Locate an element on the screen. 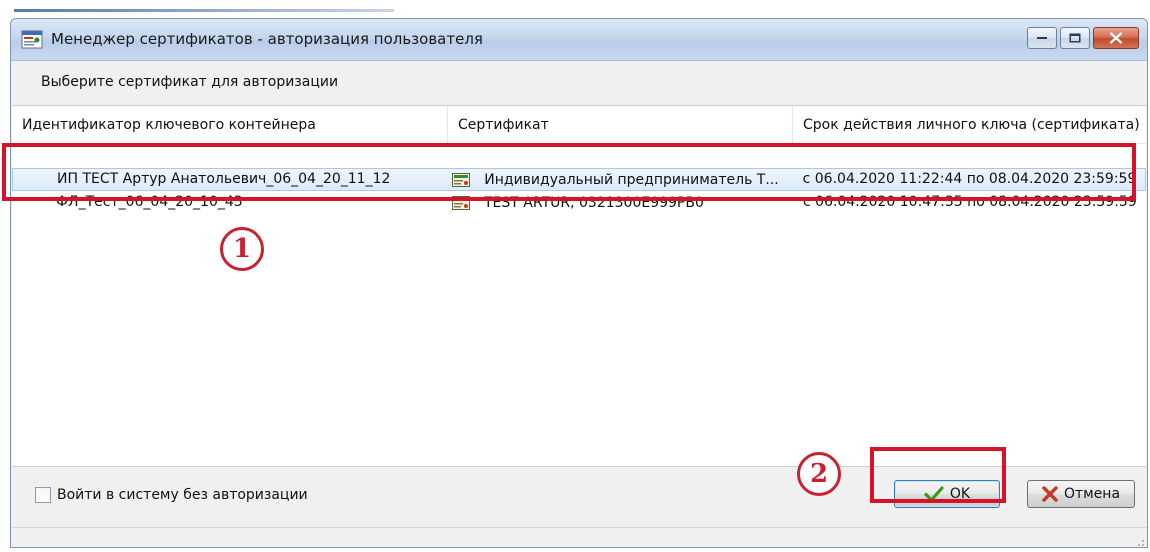 The image size is (1150, 552). minimize-icon is located at coordinates (1042, 38).